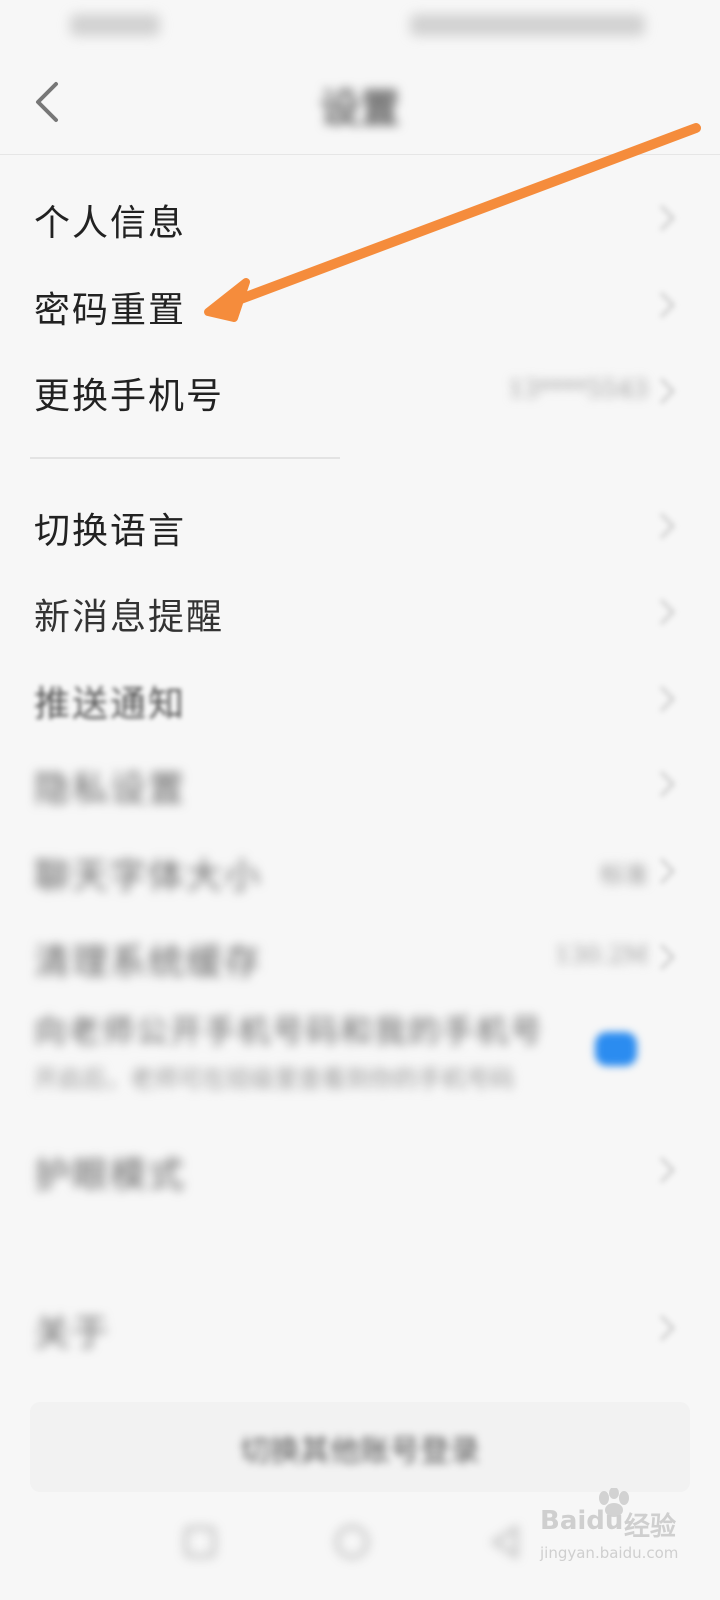 Image resolution: width=720 pixels, height=1600 pixels. I want to click on baidu-jingyan-watermark: Baidu 经验 jingyan.baidu.com, so click(625, 1528).